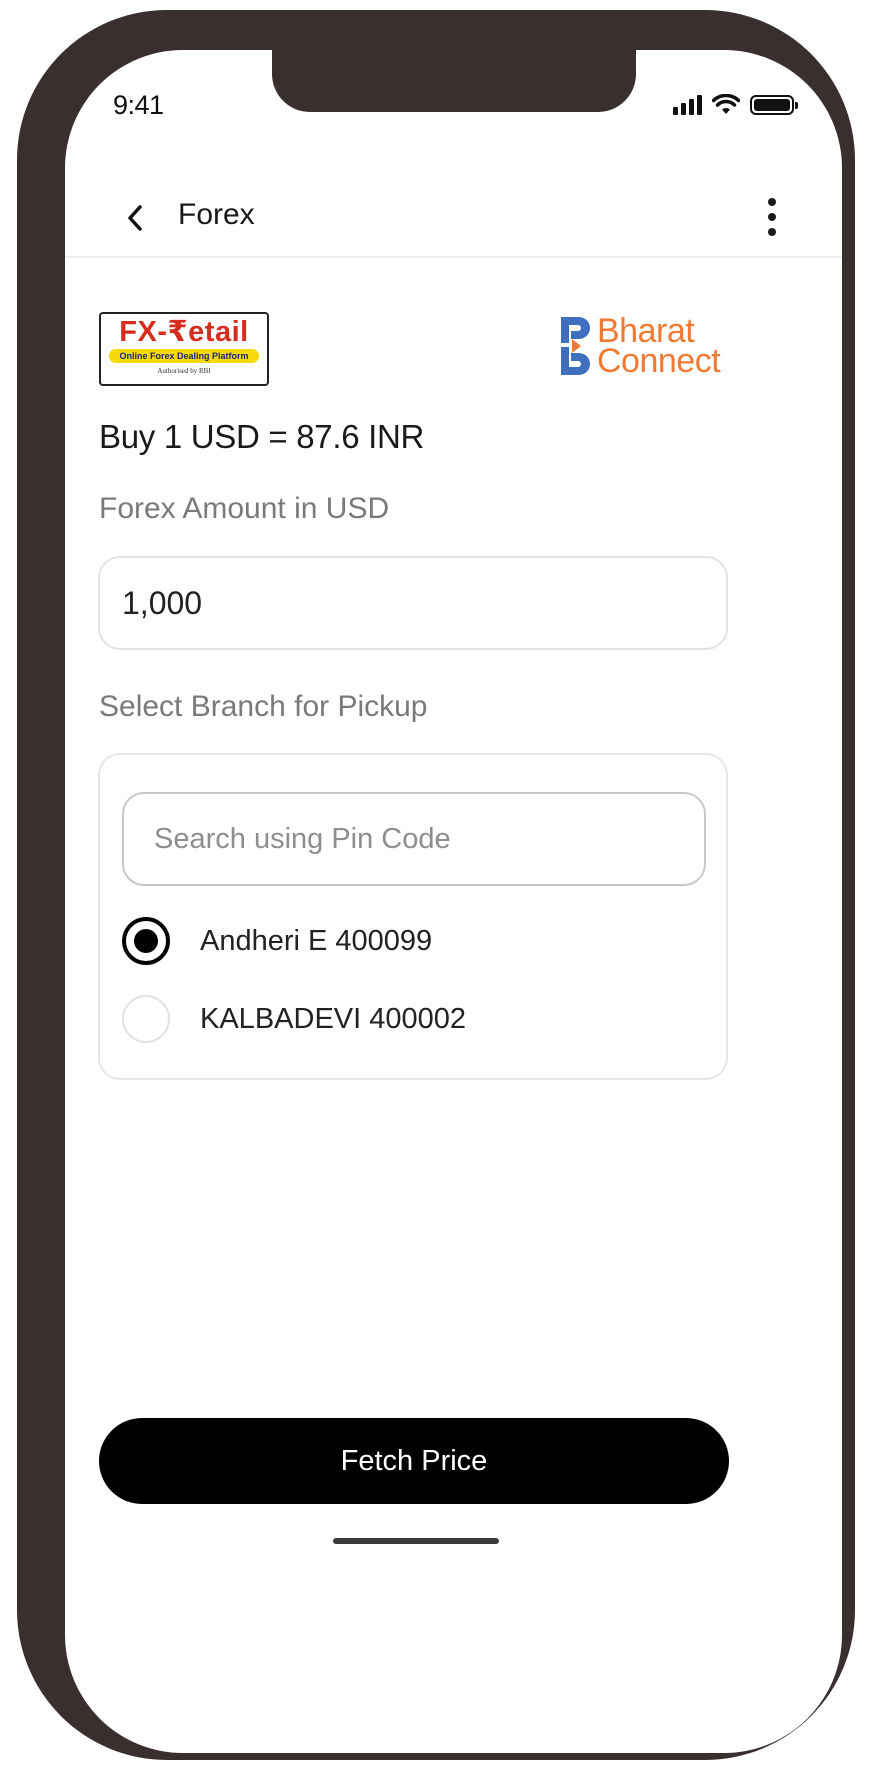 This screenshot has width=872, height=1769. What do you see at coordinates (244, 508) in the screenshot?
I see `forex-amount-label: Forex Amount in USD` at bounding box center [244, 508].